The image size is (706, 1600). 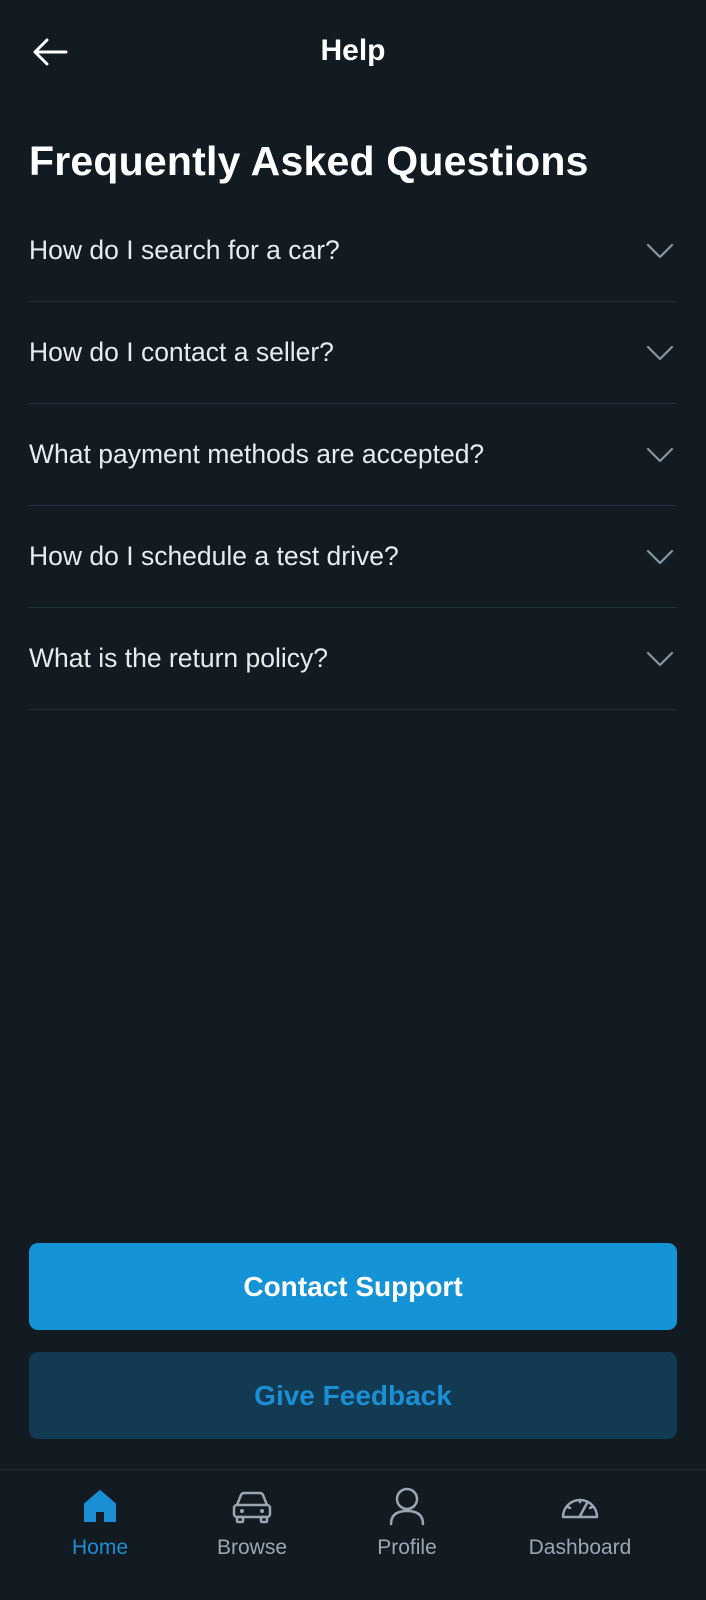 What do you see at coordinates (580, 1534) in the screenshot?
I see `nav-item-dashboard: Dashboard` at bounding box center [580, 1534].